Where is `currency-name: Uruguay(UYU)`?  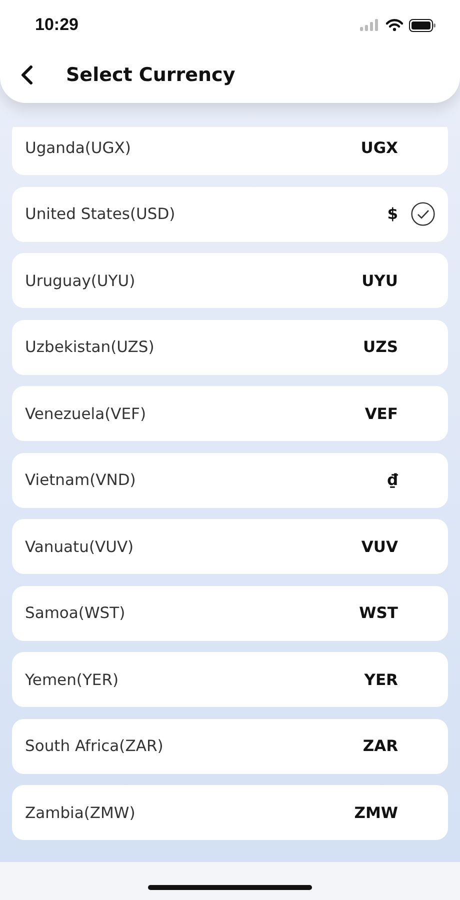 currency-name: Uruguay(UYU) is located at coordinates (80, 281).